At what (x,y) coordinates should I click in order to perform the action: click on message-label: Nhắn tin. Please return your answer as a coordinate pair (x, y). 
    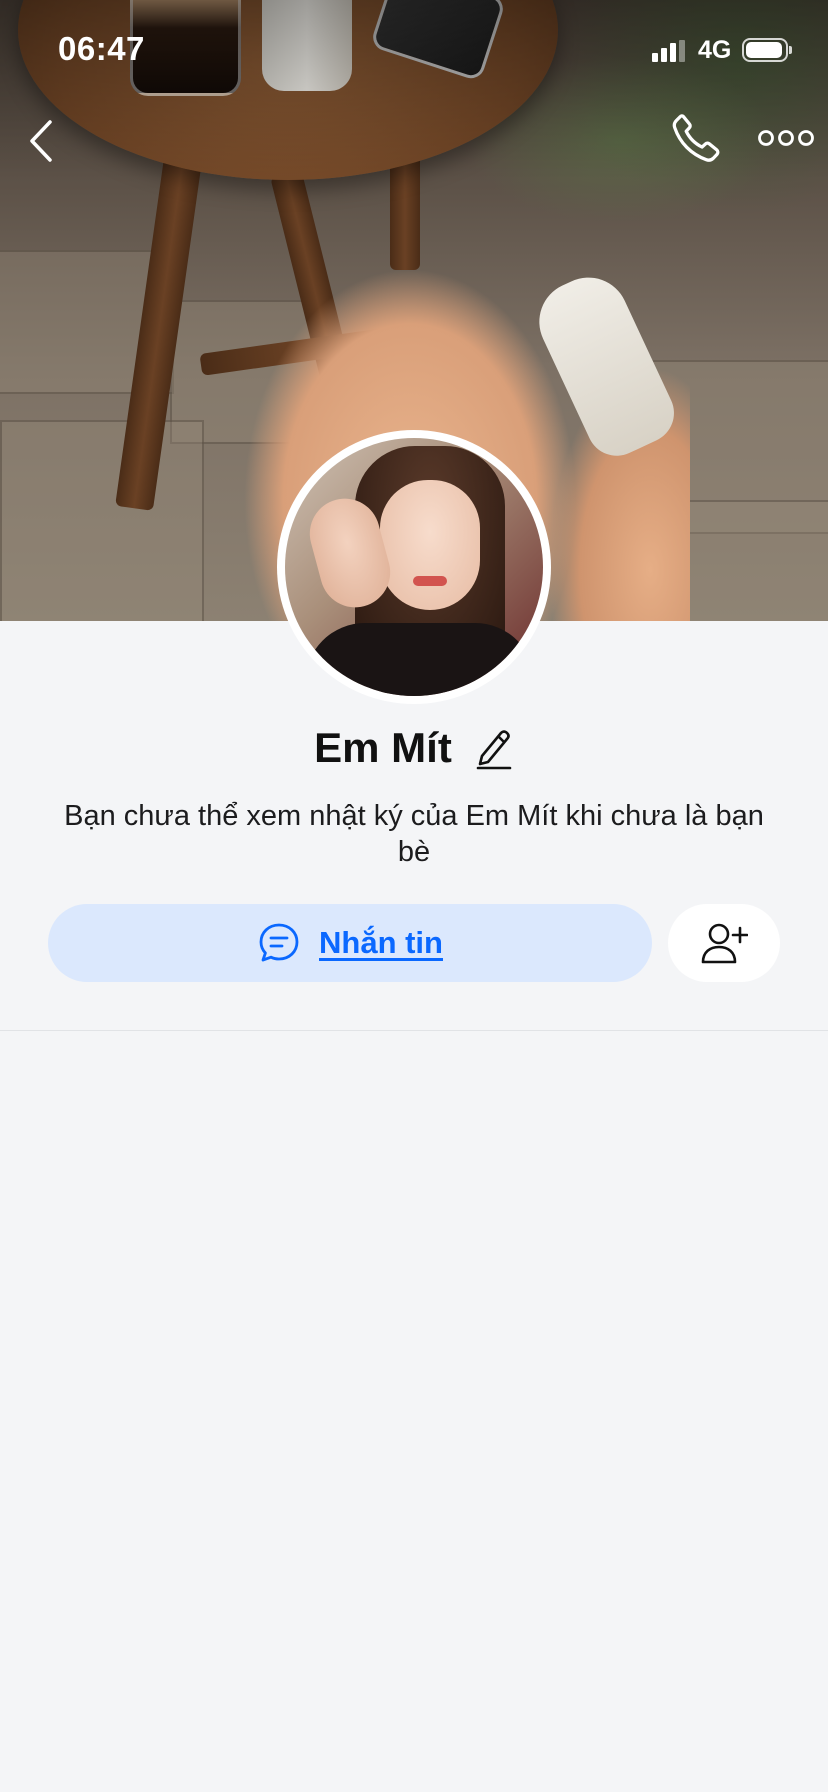
    Looking at the image, I should click on (381, 942).